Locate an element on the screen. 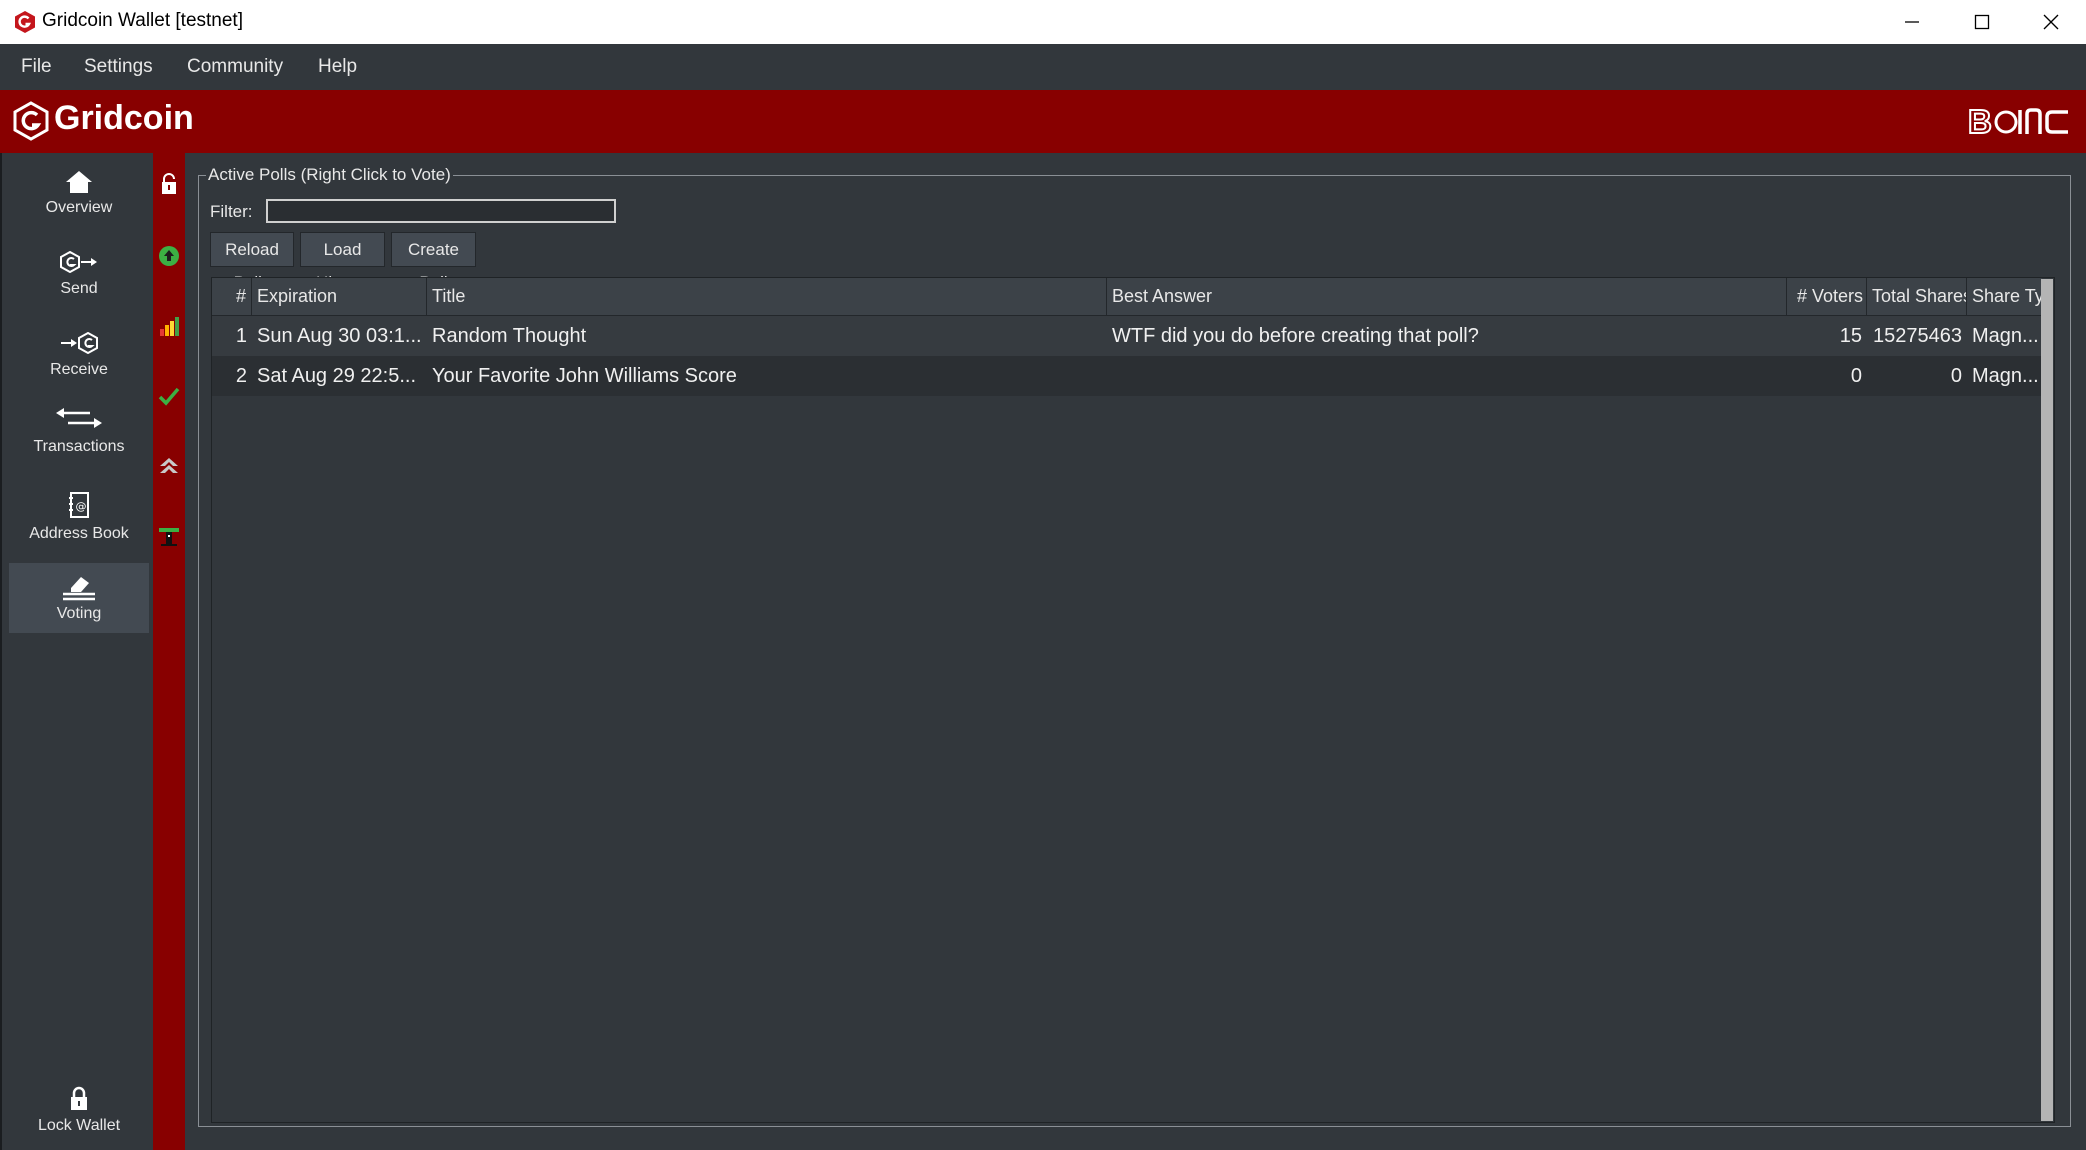 This screenshot has width=2086, height=1150. sidebar-item-send: Send is located at coordinates (79, 269).